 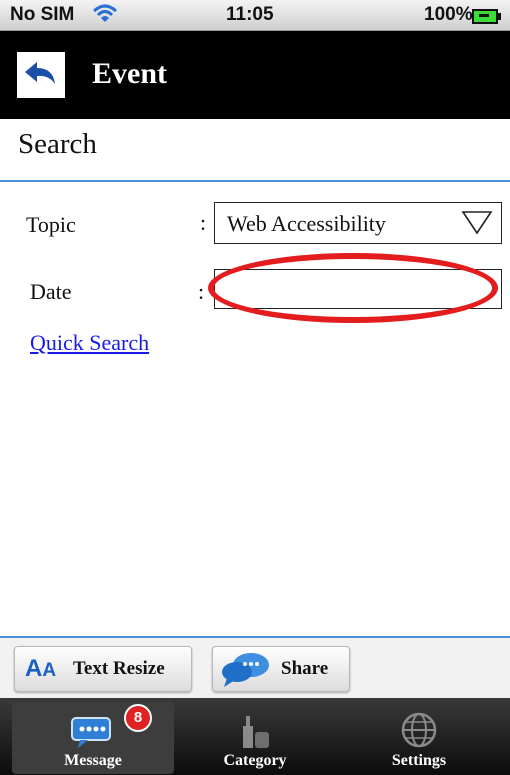 What do you see at coordinates (306, 223) in the screenshot?
I see `topic-select-value: Web Accessibility` at bounding box center [306, 223].